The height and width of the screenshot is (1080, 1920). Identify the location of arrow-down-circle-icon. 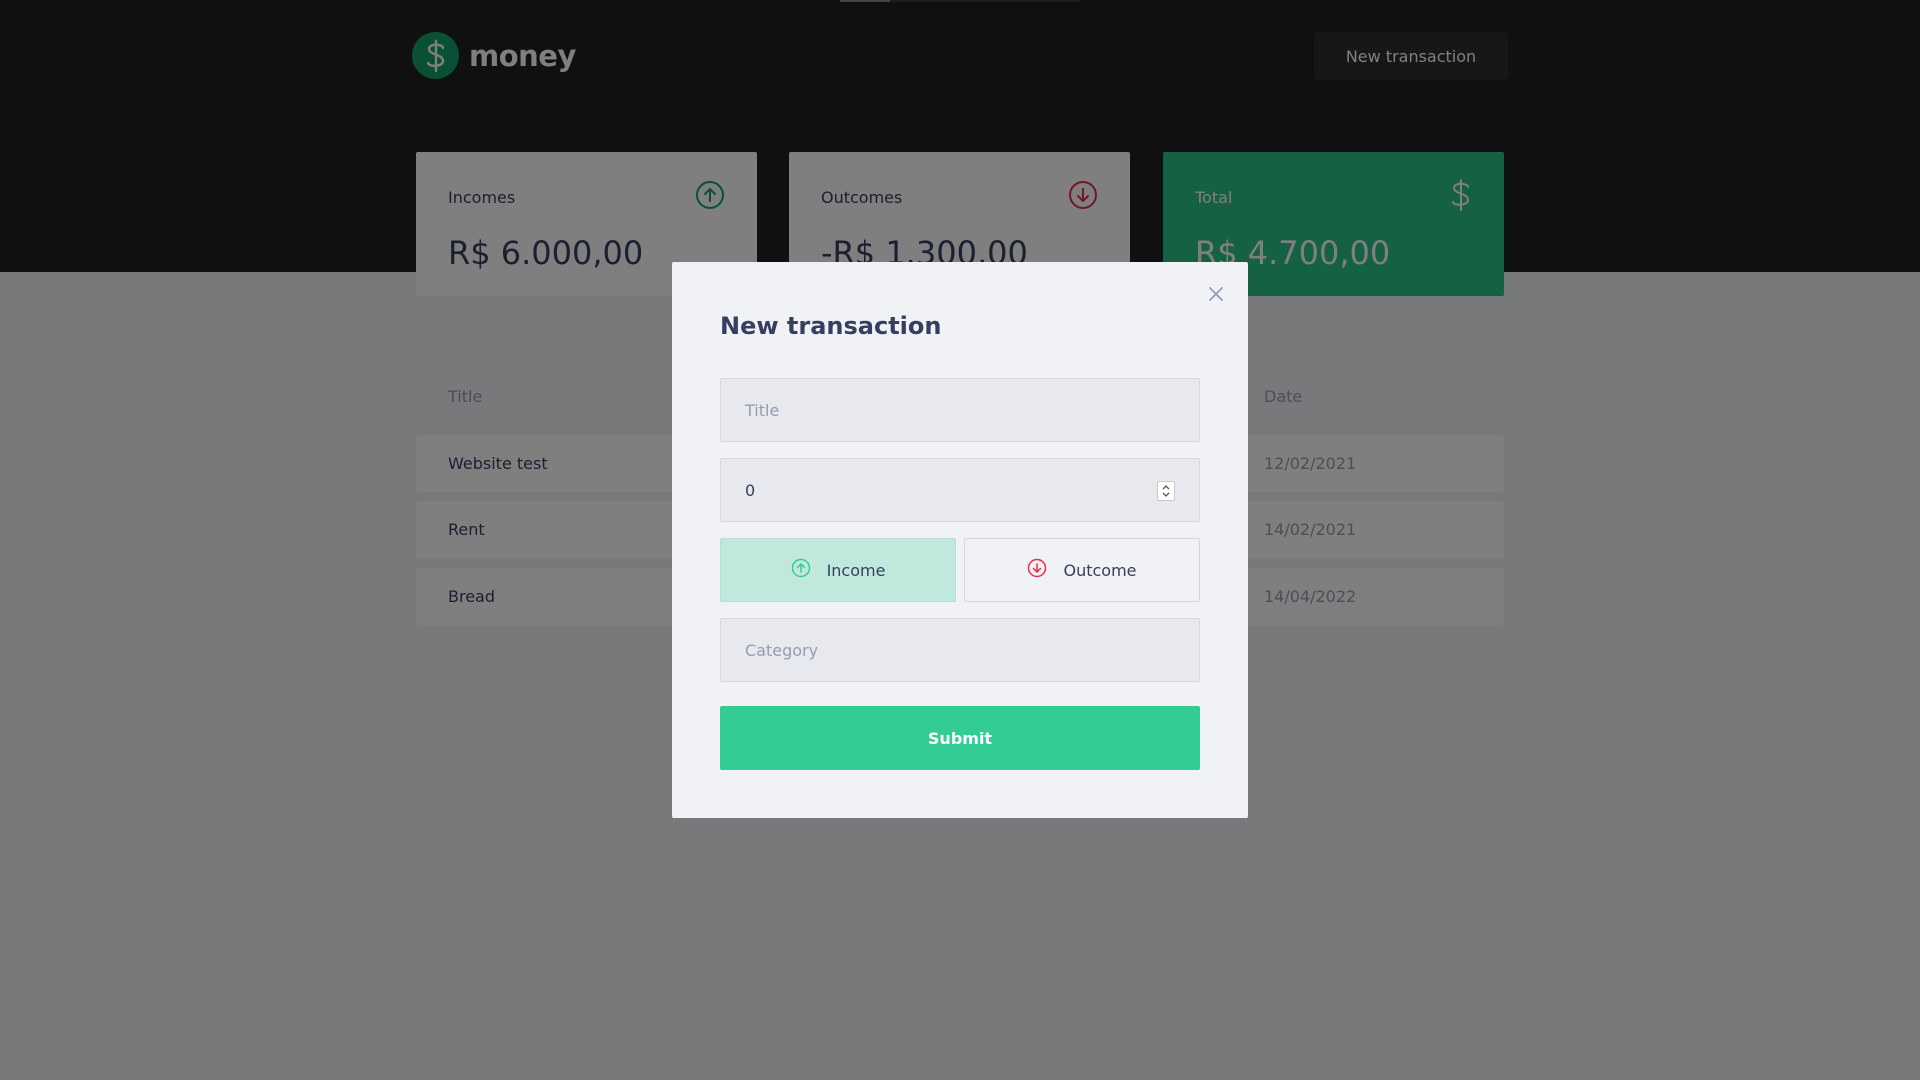
(1037, 570).